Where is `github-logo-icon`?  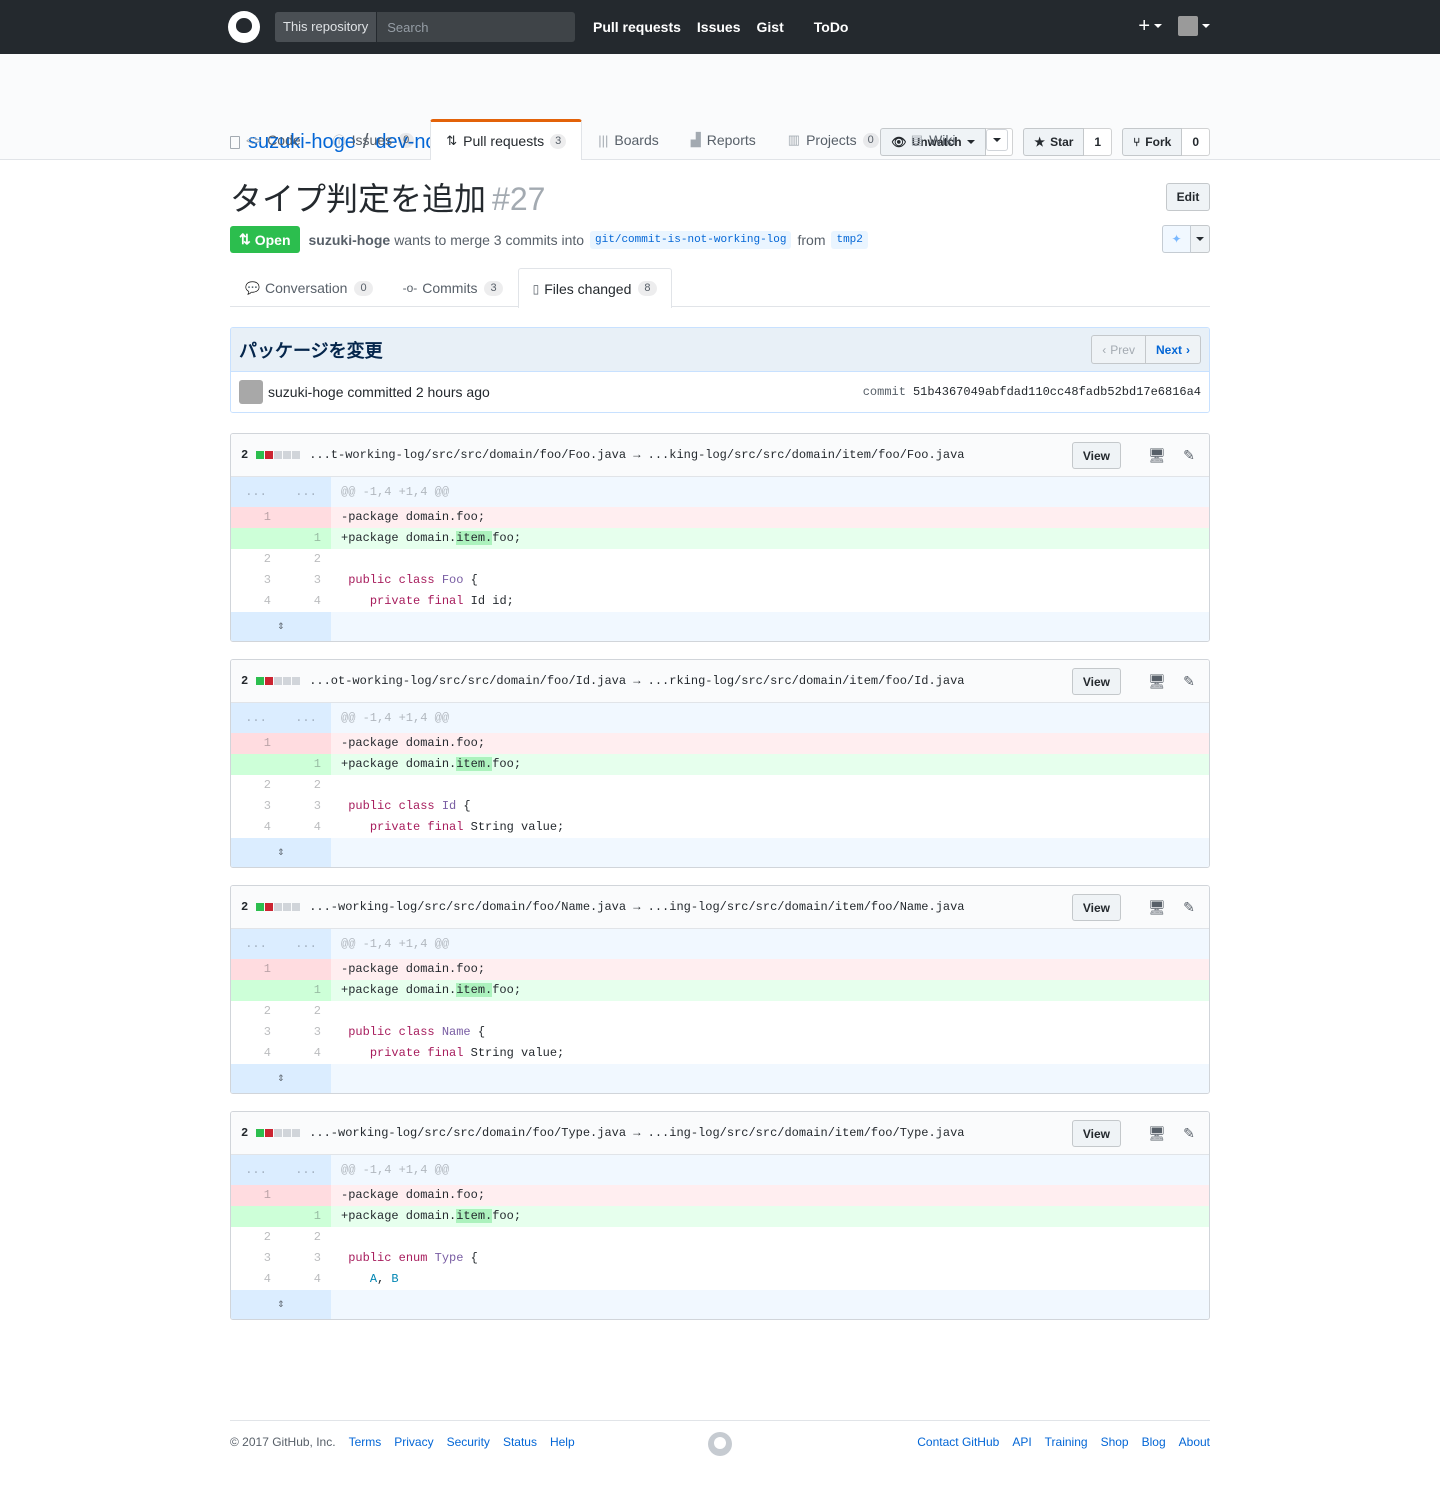
github-logo-icon is located at coordinates (244, 27).